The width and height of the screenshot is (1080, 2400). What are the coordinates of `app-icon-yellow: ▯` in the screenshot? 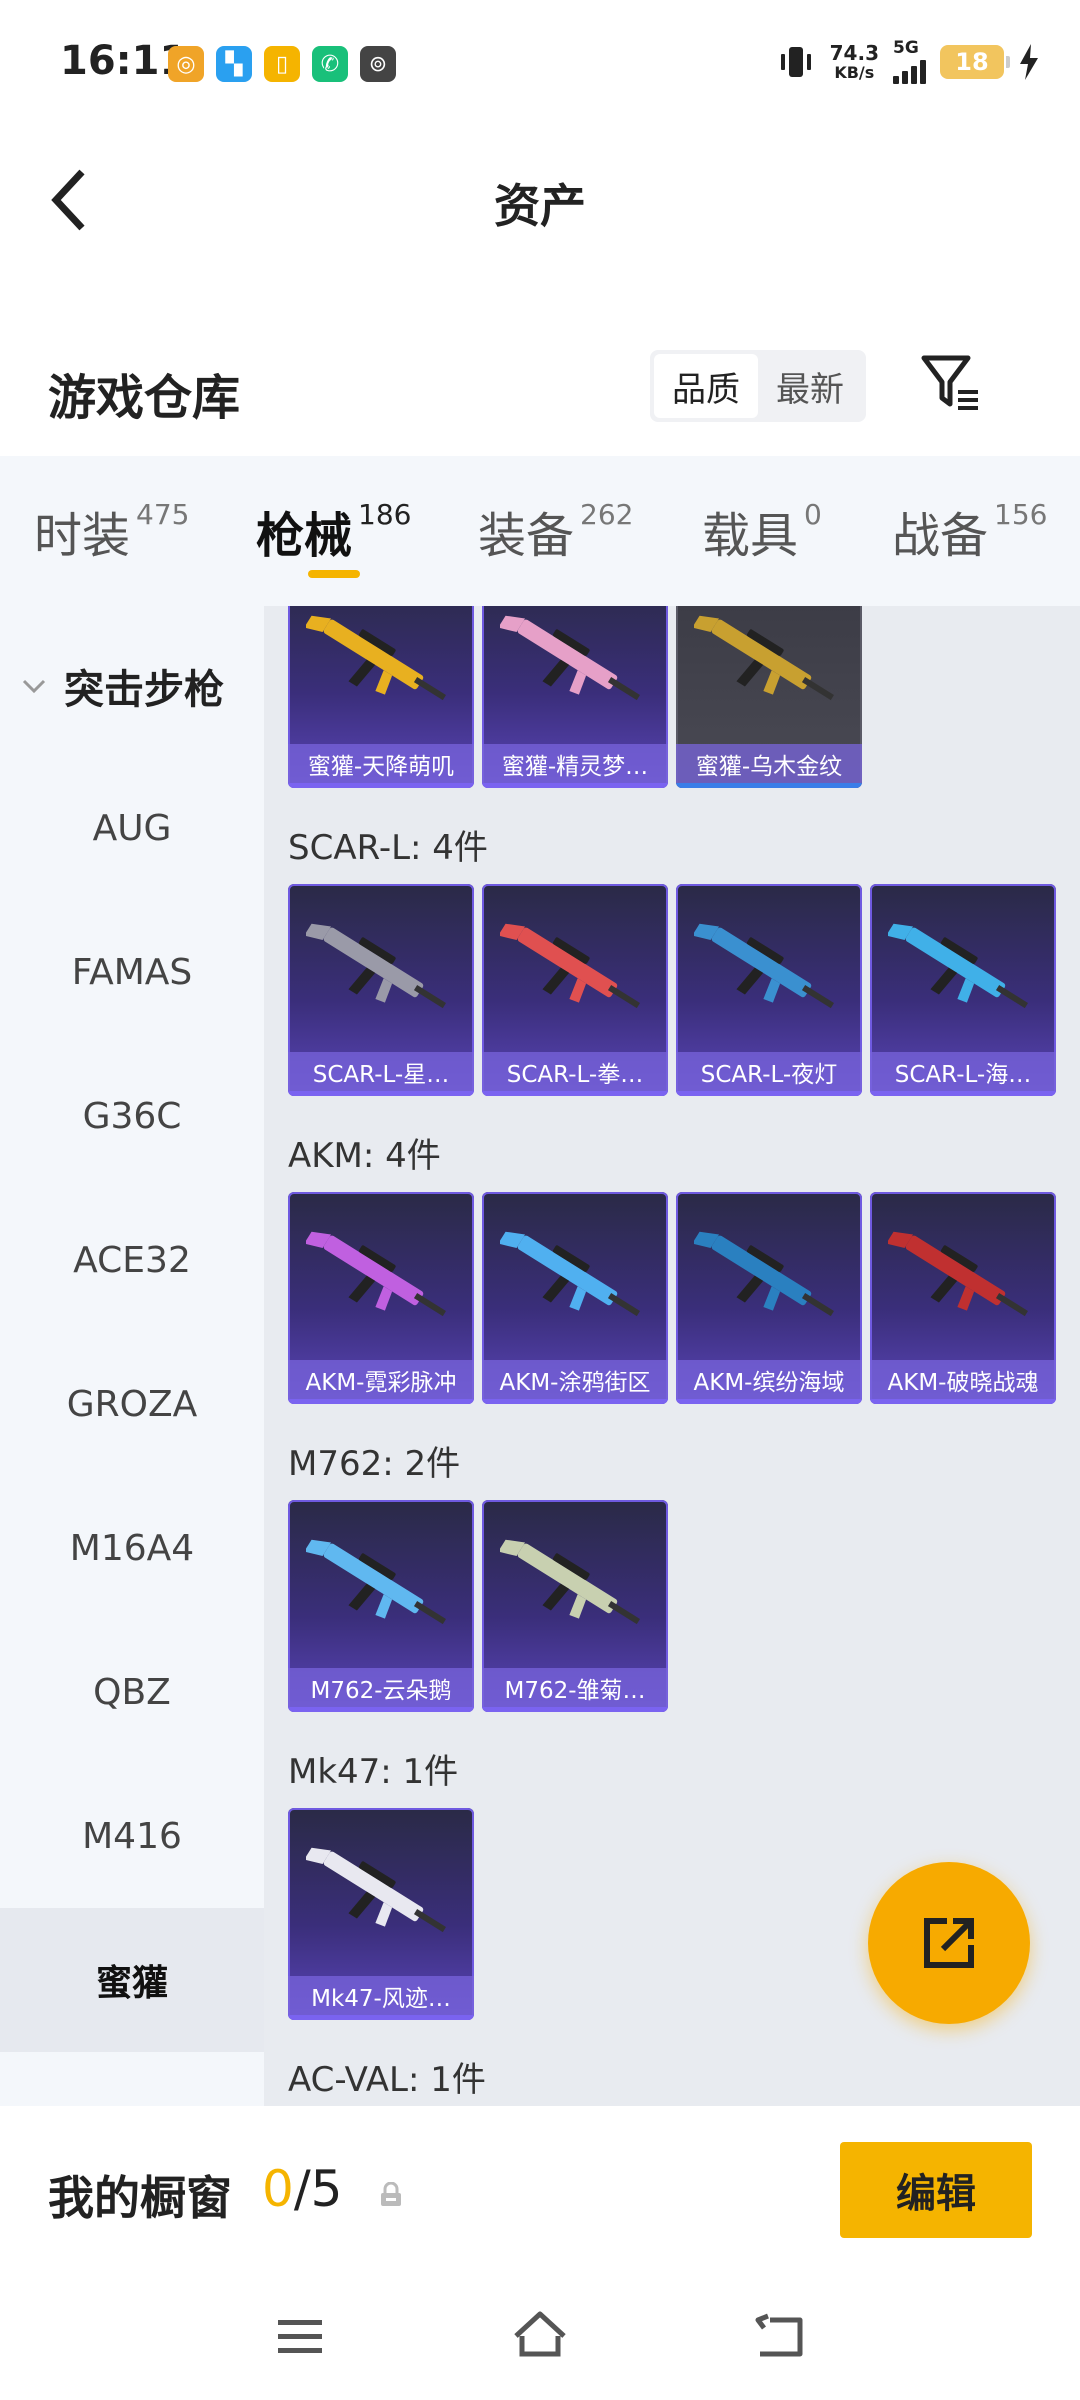 It's located at (282, 64).